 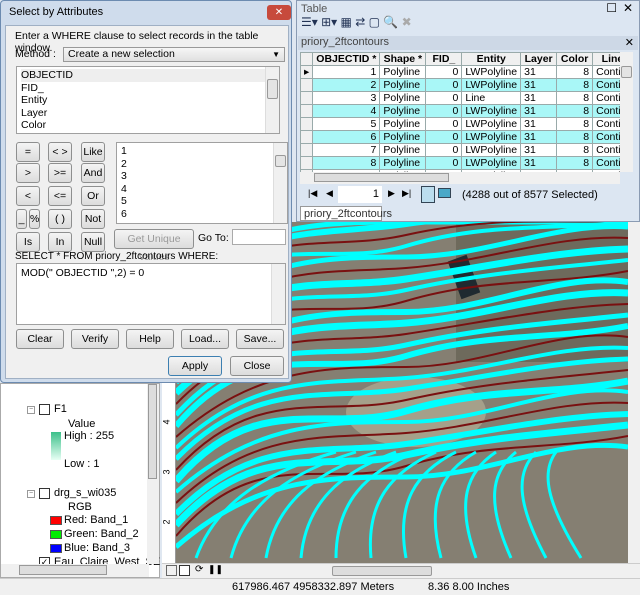 I want to click on operator-button: <=, so click(x=60, y=196).